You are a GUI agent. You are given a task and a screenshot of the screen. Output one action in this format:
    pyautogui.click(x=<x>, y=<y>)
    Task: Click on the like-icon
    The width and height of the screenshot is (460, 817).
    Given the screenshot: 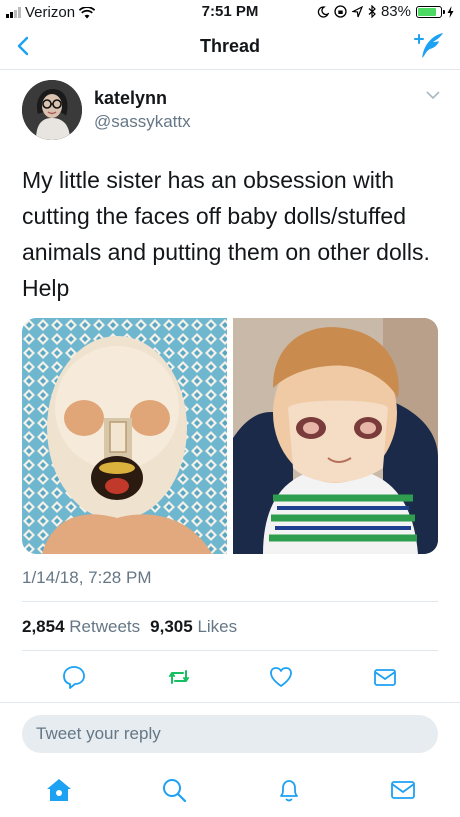 What is the action you would take?
    pyautogui.click(x=281, y=677)
    